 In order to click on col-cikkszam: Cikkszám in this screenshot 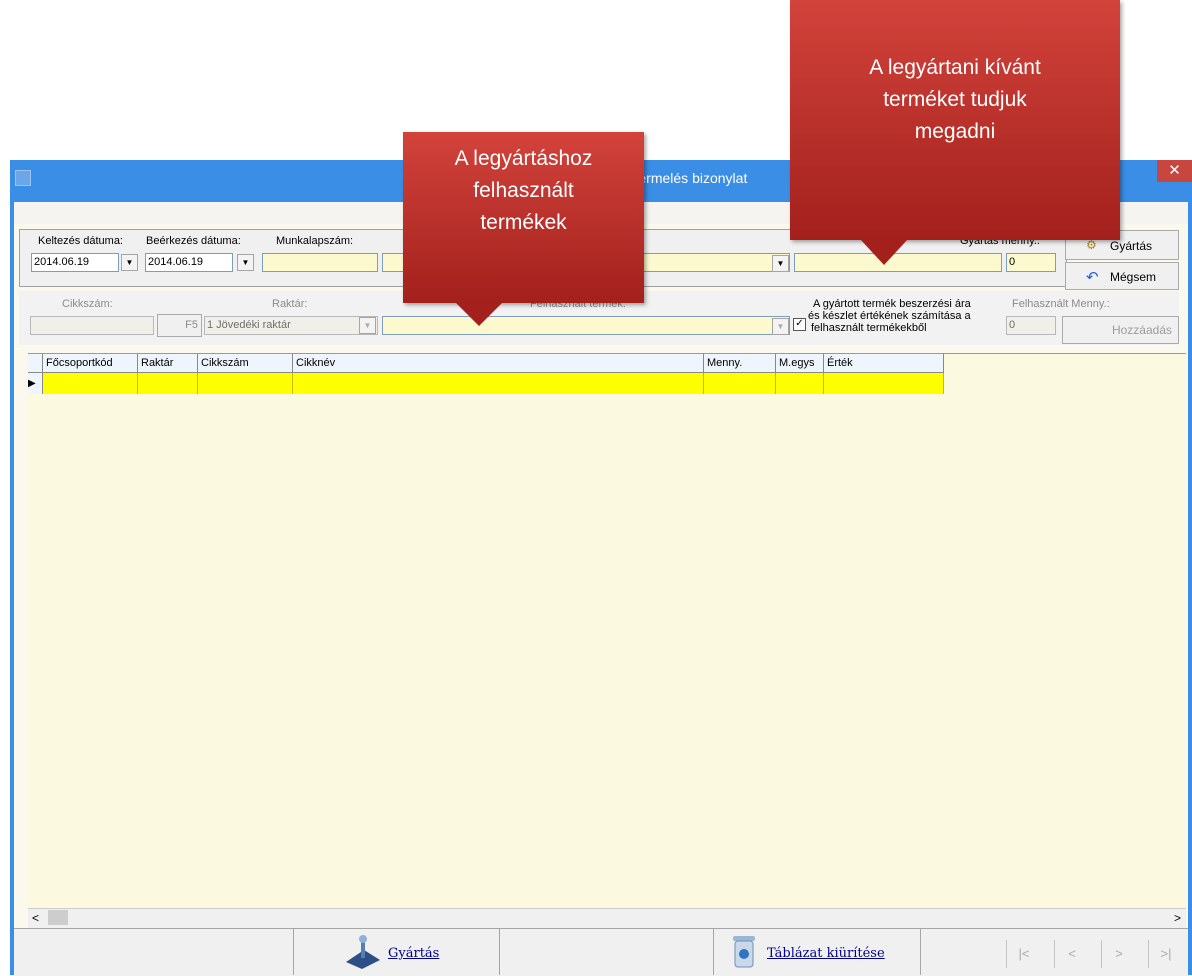, I will do `click(245, 363)`.